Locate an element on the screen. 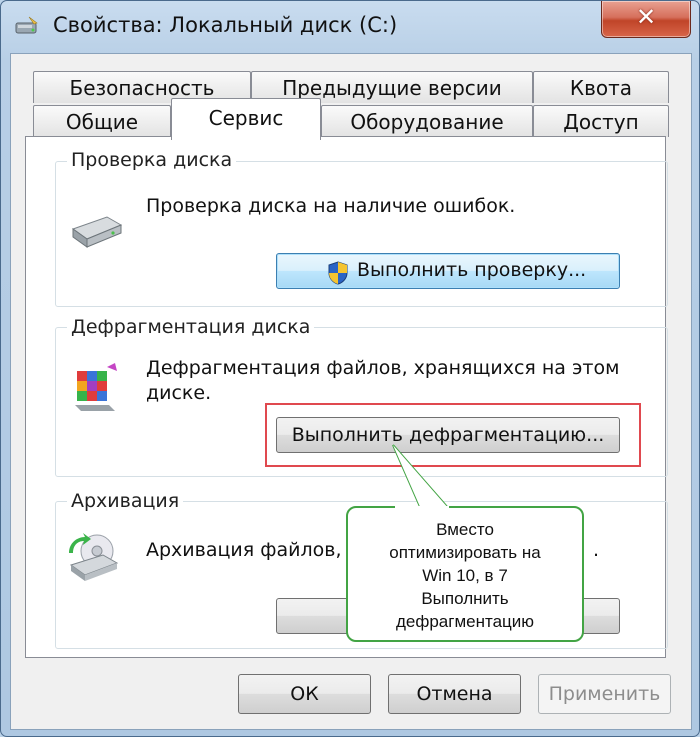  tab-label: Квота is located at coordinates (601, 88).